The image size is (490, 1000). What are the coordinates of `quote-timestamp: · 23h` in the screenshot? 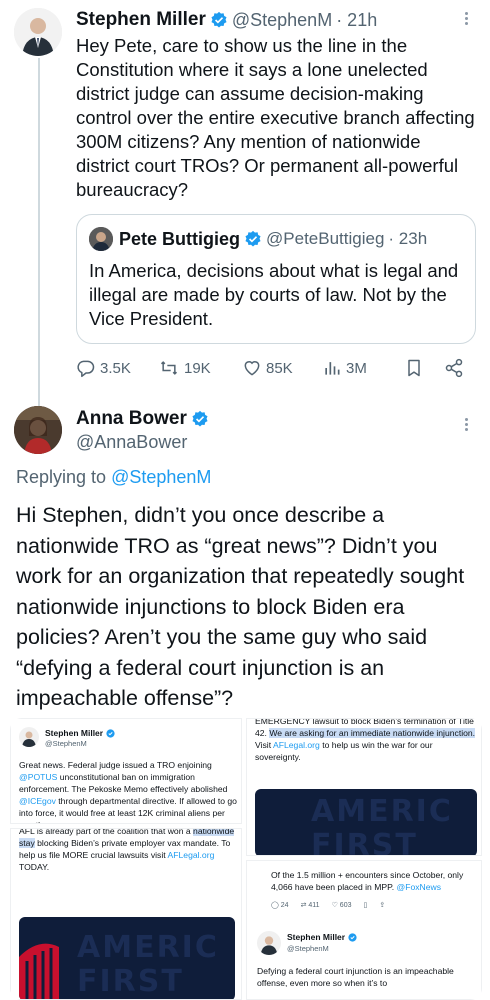 It's located at (408, 238).